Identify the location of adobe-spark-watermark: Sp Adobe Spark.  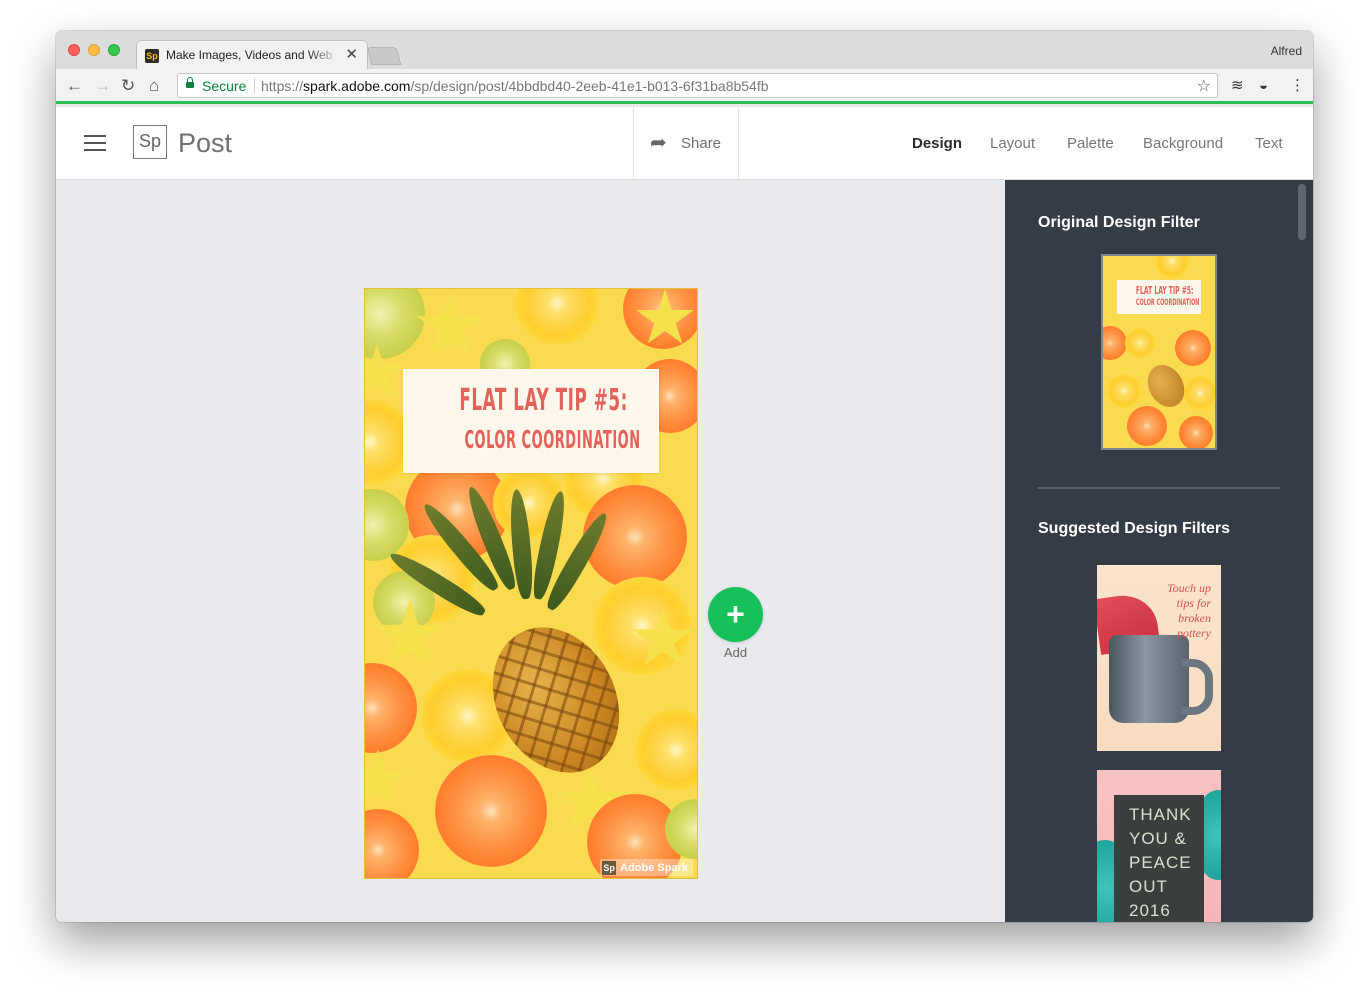
(646, 867).